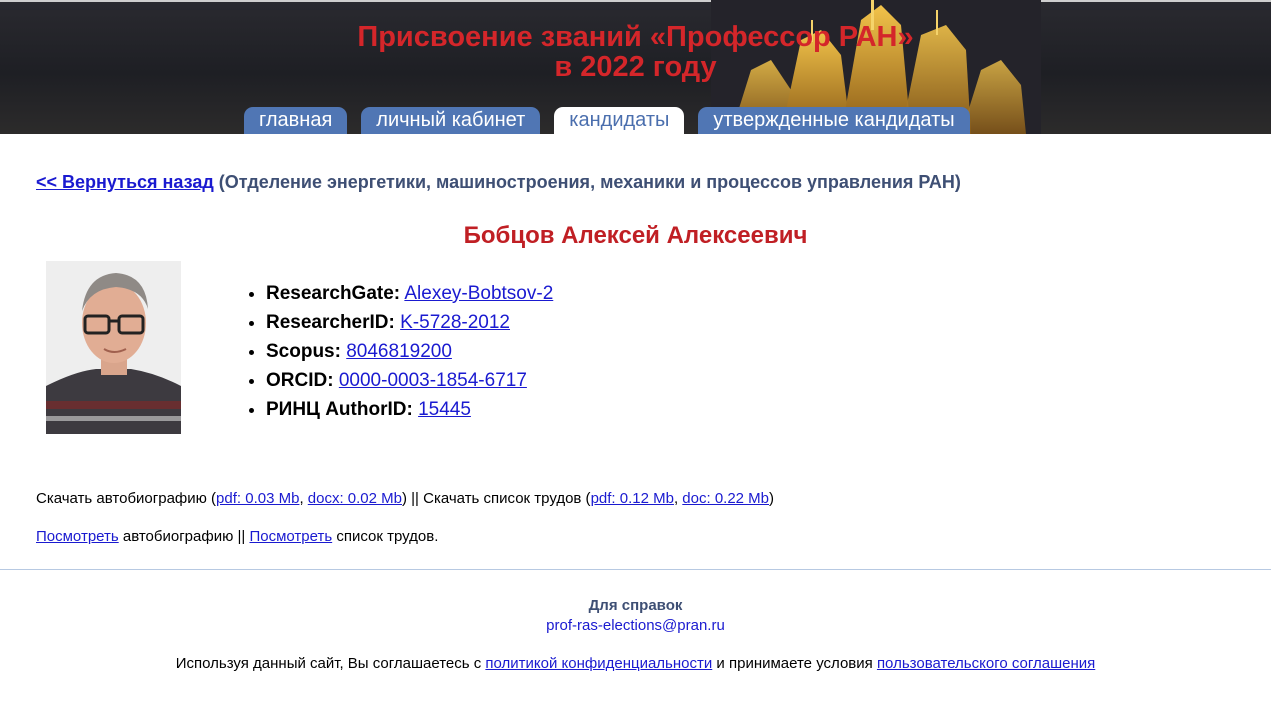 This screenshot has width=1271, height=702. What do you see at coordinates (77, 536) in the screenshot?
I see `view-bio-link: Посмотреть` at bounding box center [77, 536].